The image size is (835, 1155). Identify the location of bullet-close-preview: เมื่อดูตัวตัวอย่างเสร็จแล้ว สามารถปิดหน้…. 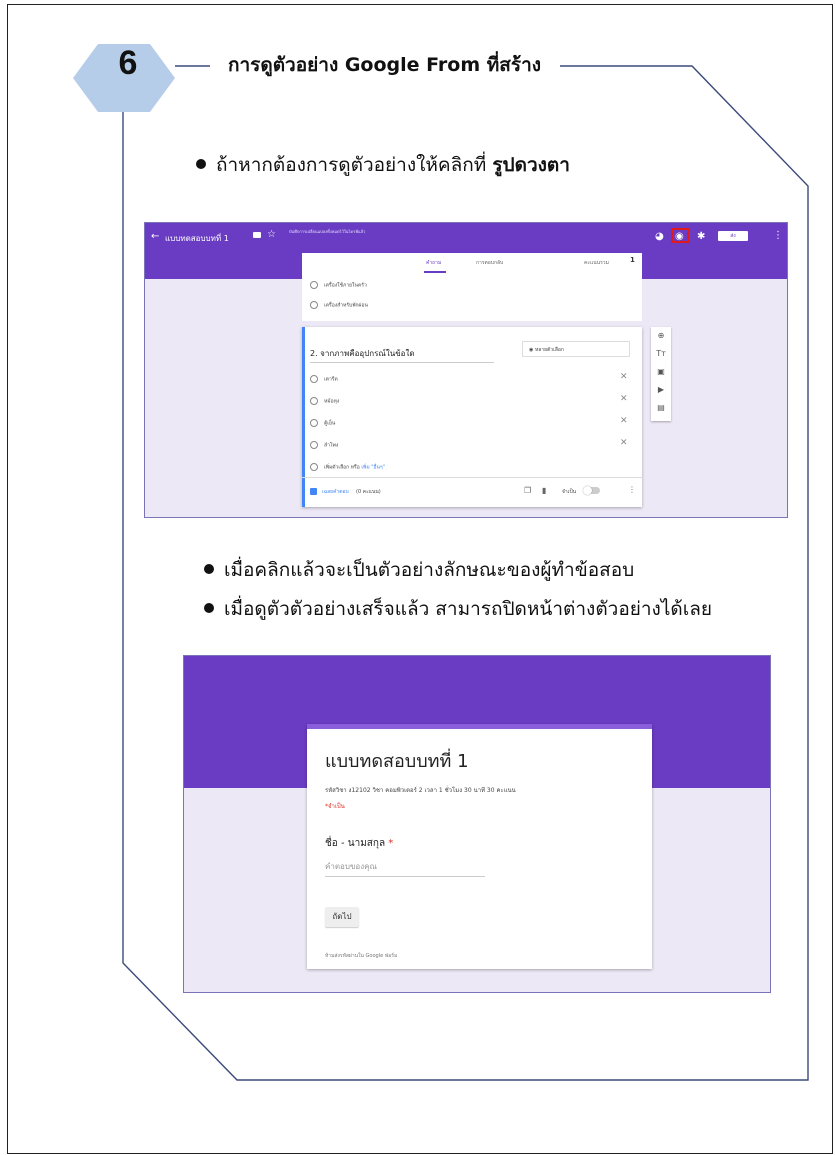
(458, 609).